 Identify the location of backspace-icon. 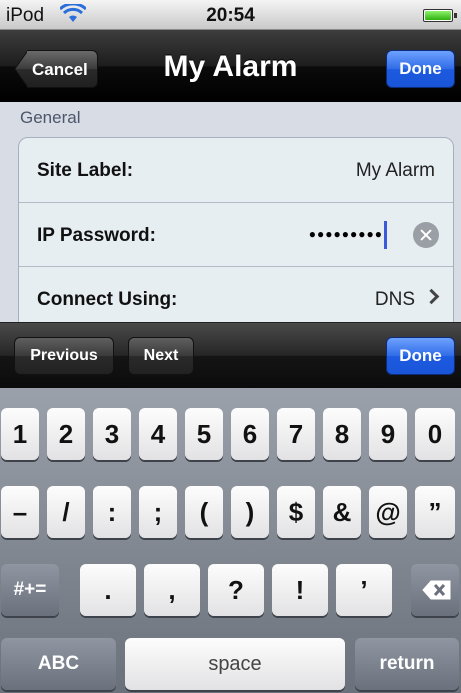
(436, 590).